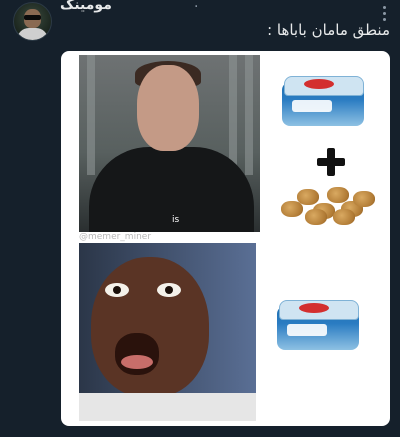 The image size is (400, 437). I want to click on meme-caption: is, so click(176, 220).